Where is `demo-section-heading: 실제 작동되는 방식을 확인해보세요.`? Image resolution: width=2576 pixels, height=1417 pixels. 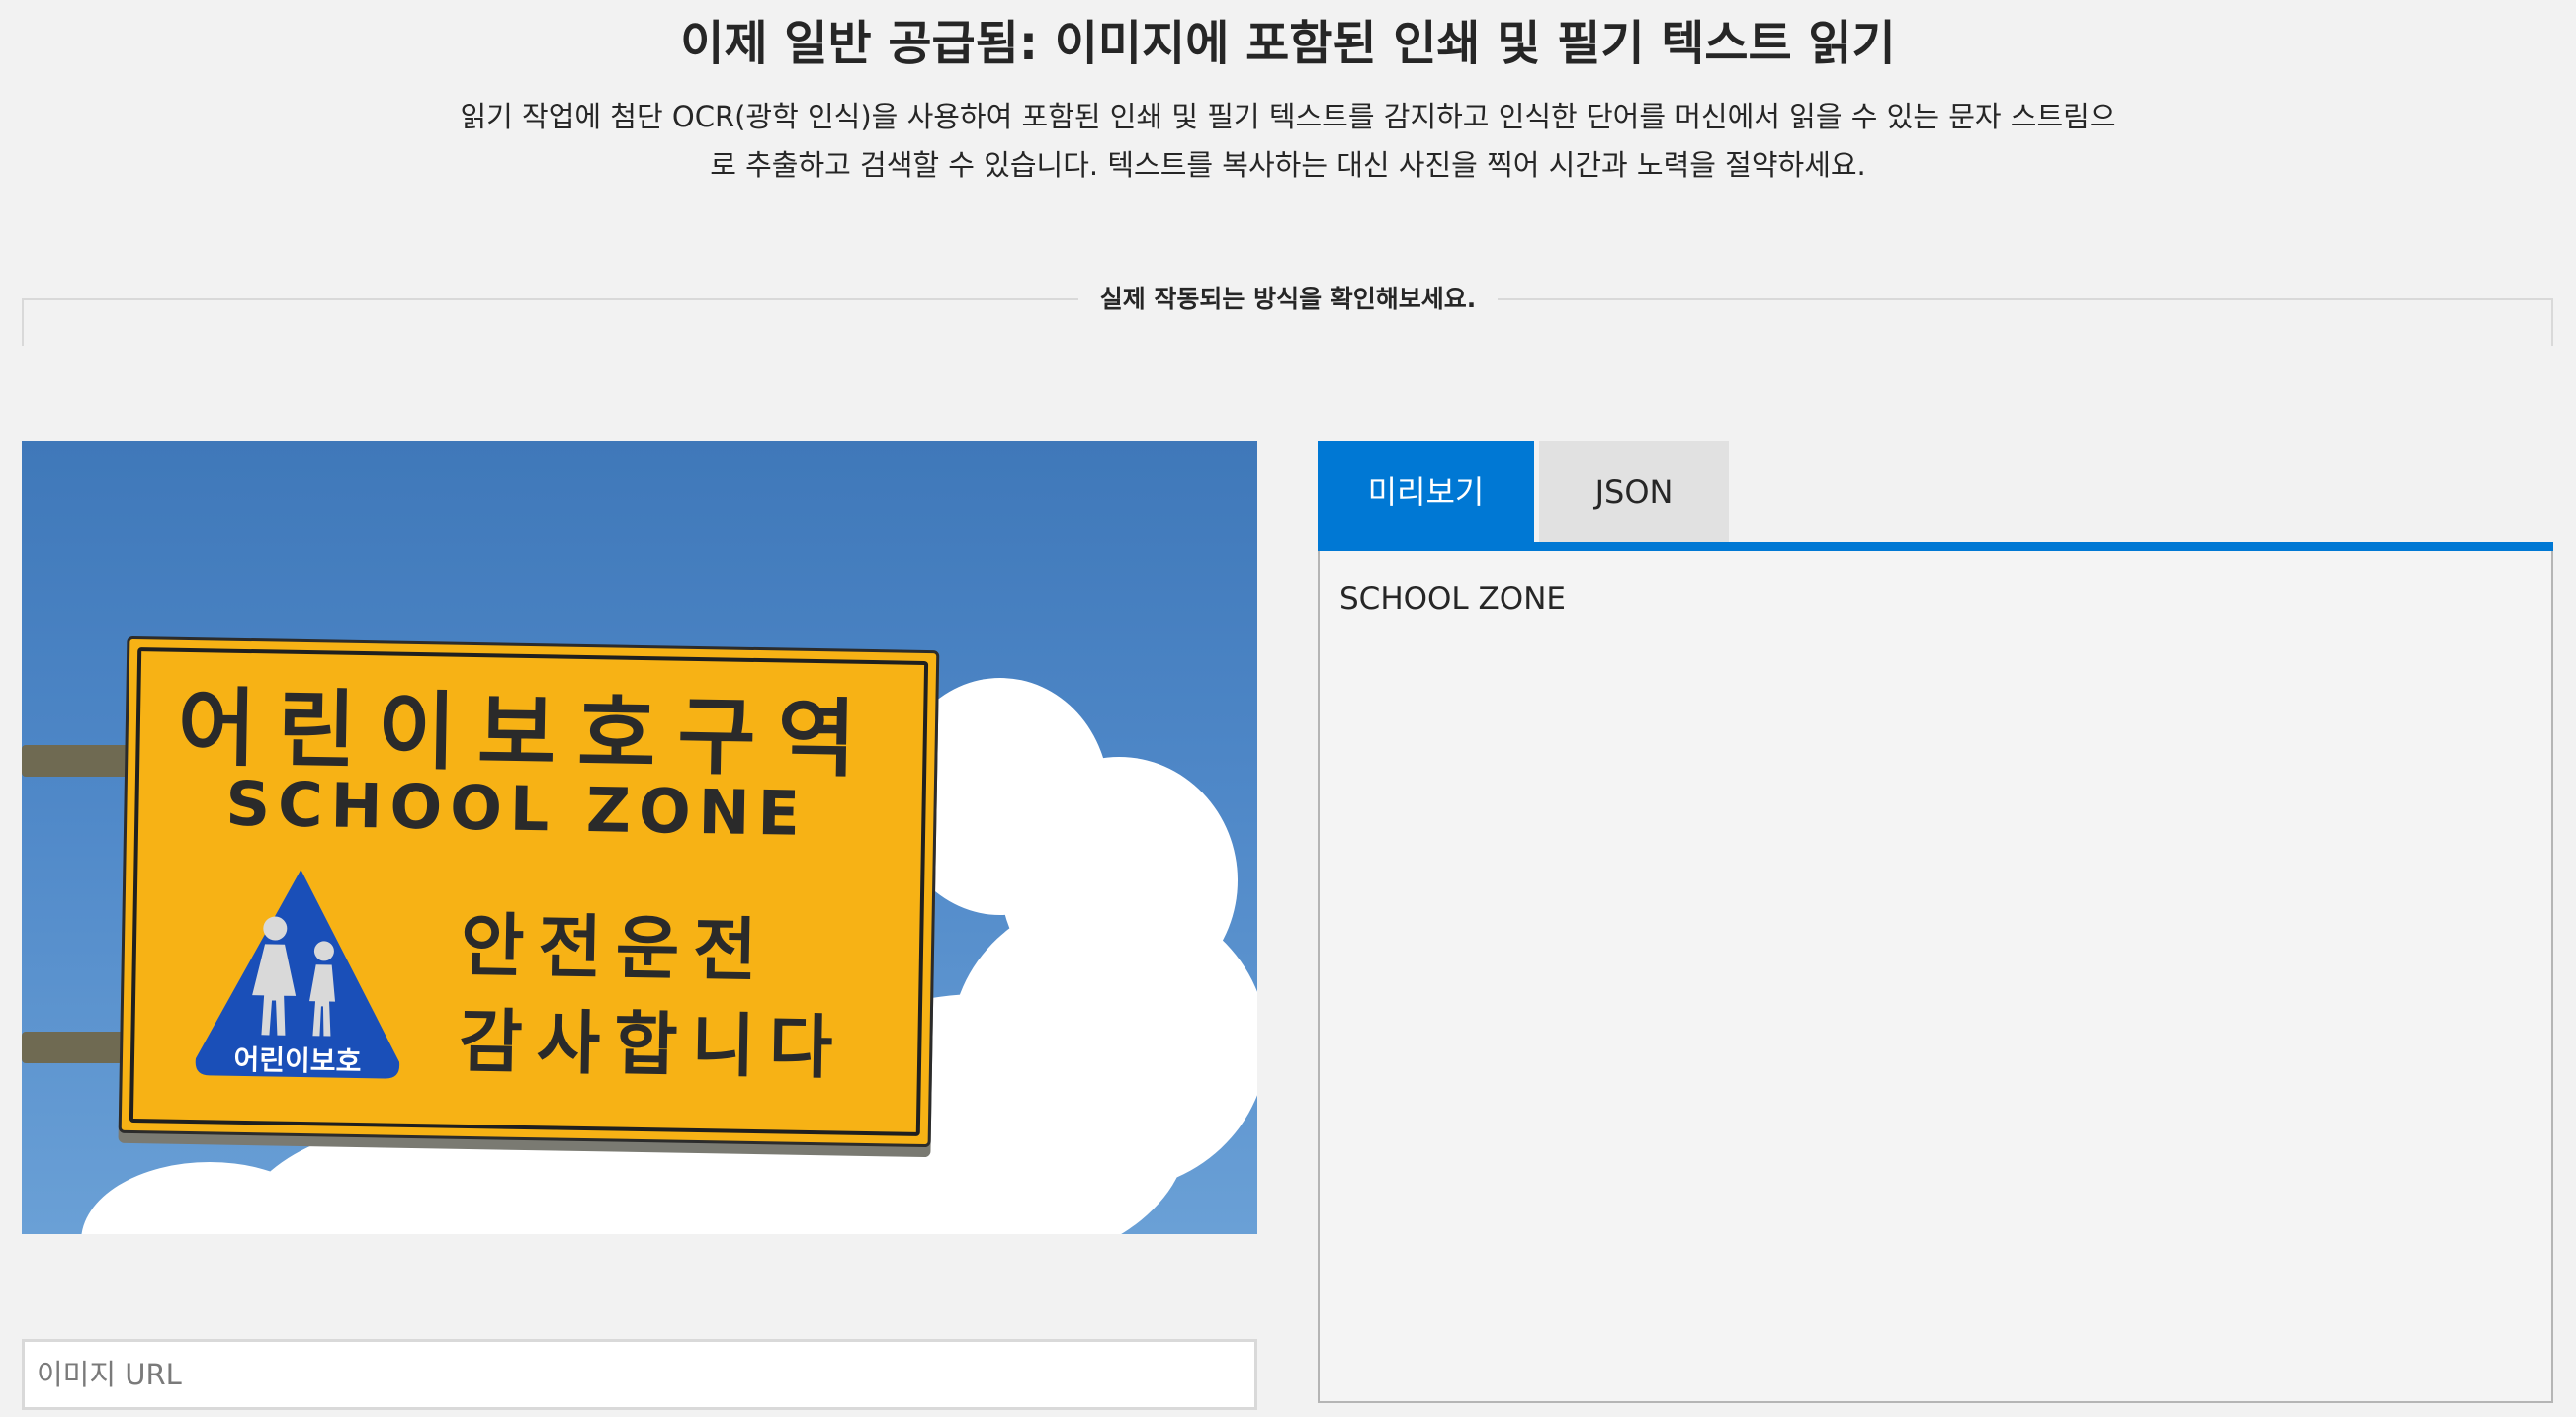
demo-section-heading: 실제 작동되는 방식을 확인해보세요. is located at coordinates (1288, 299).